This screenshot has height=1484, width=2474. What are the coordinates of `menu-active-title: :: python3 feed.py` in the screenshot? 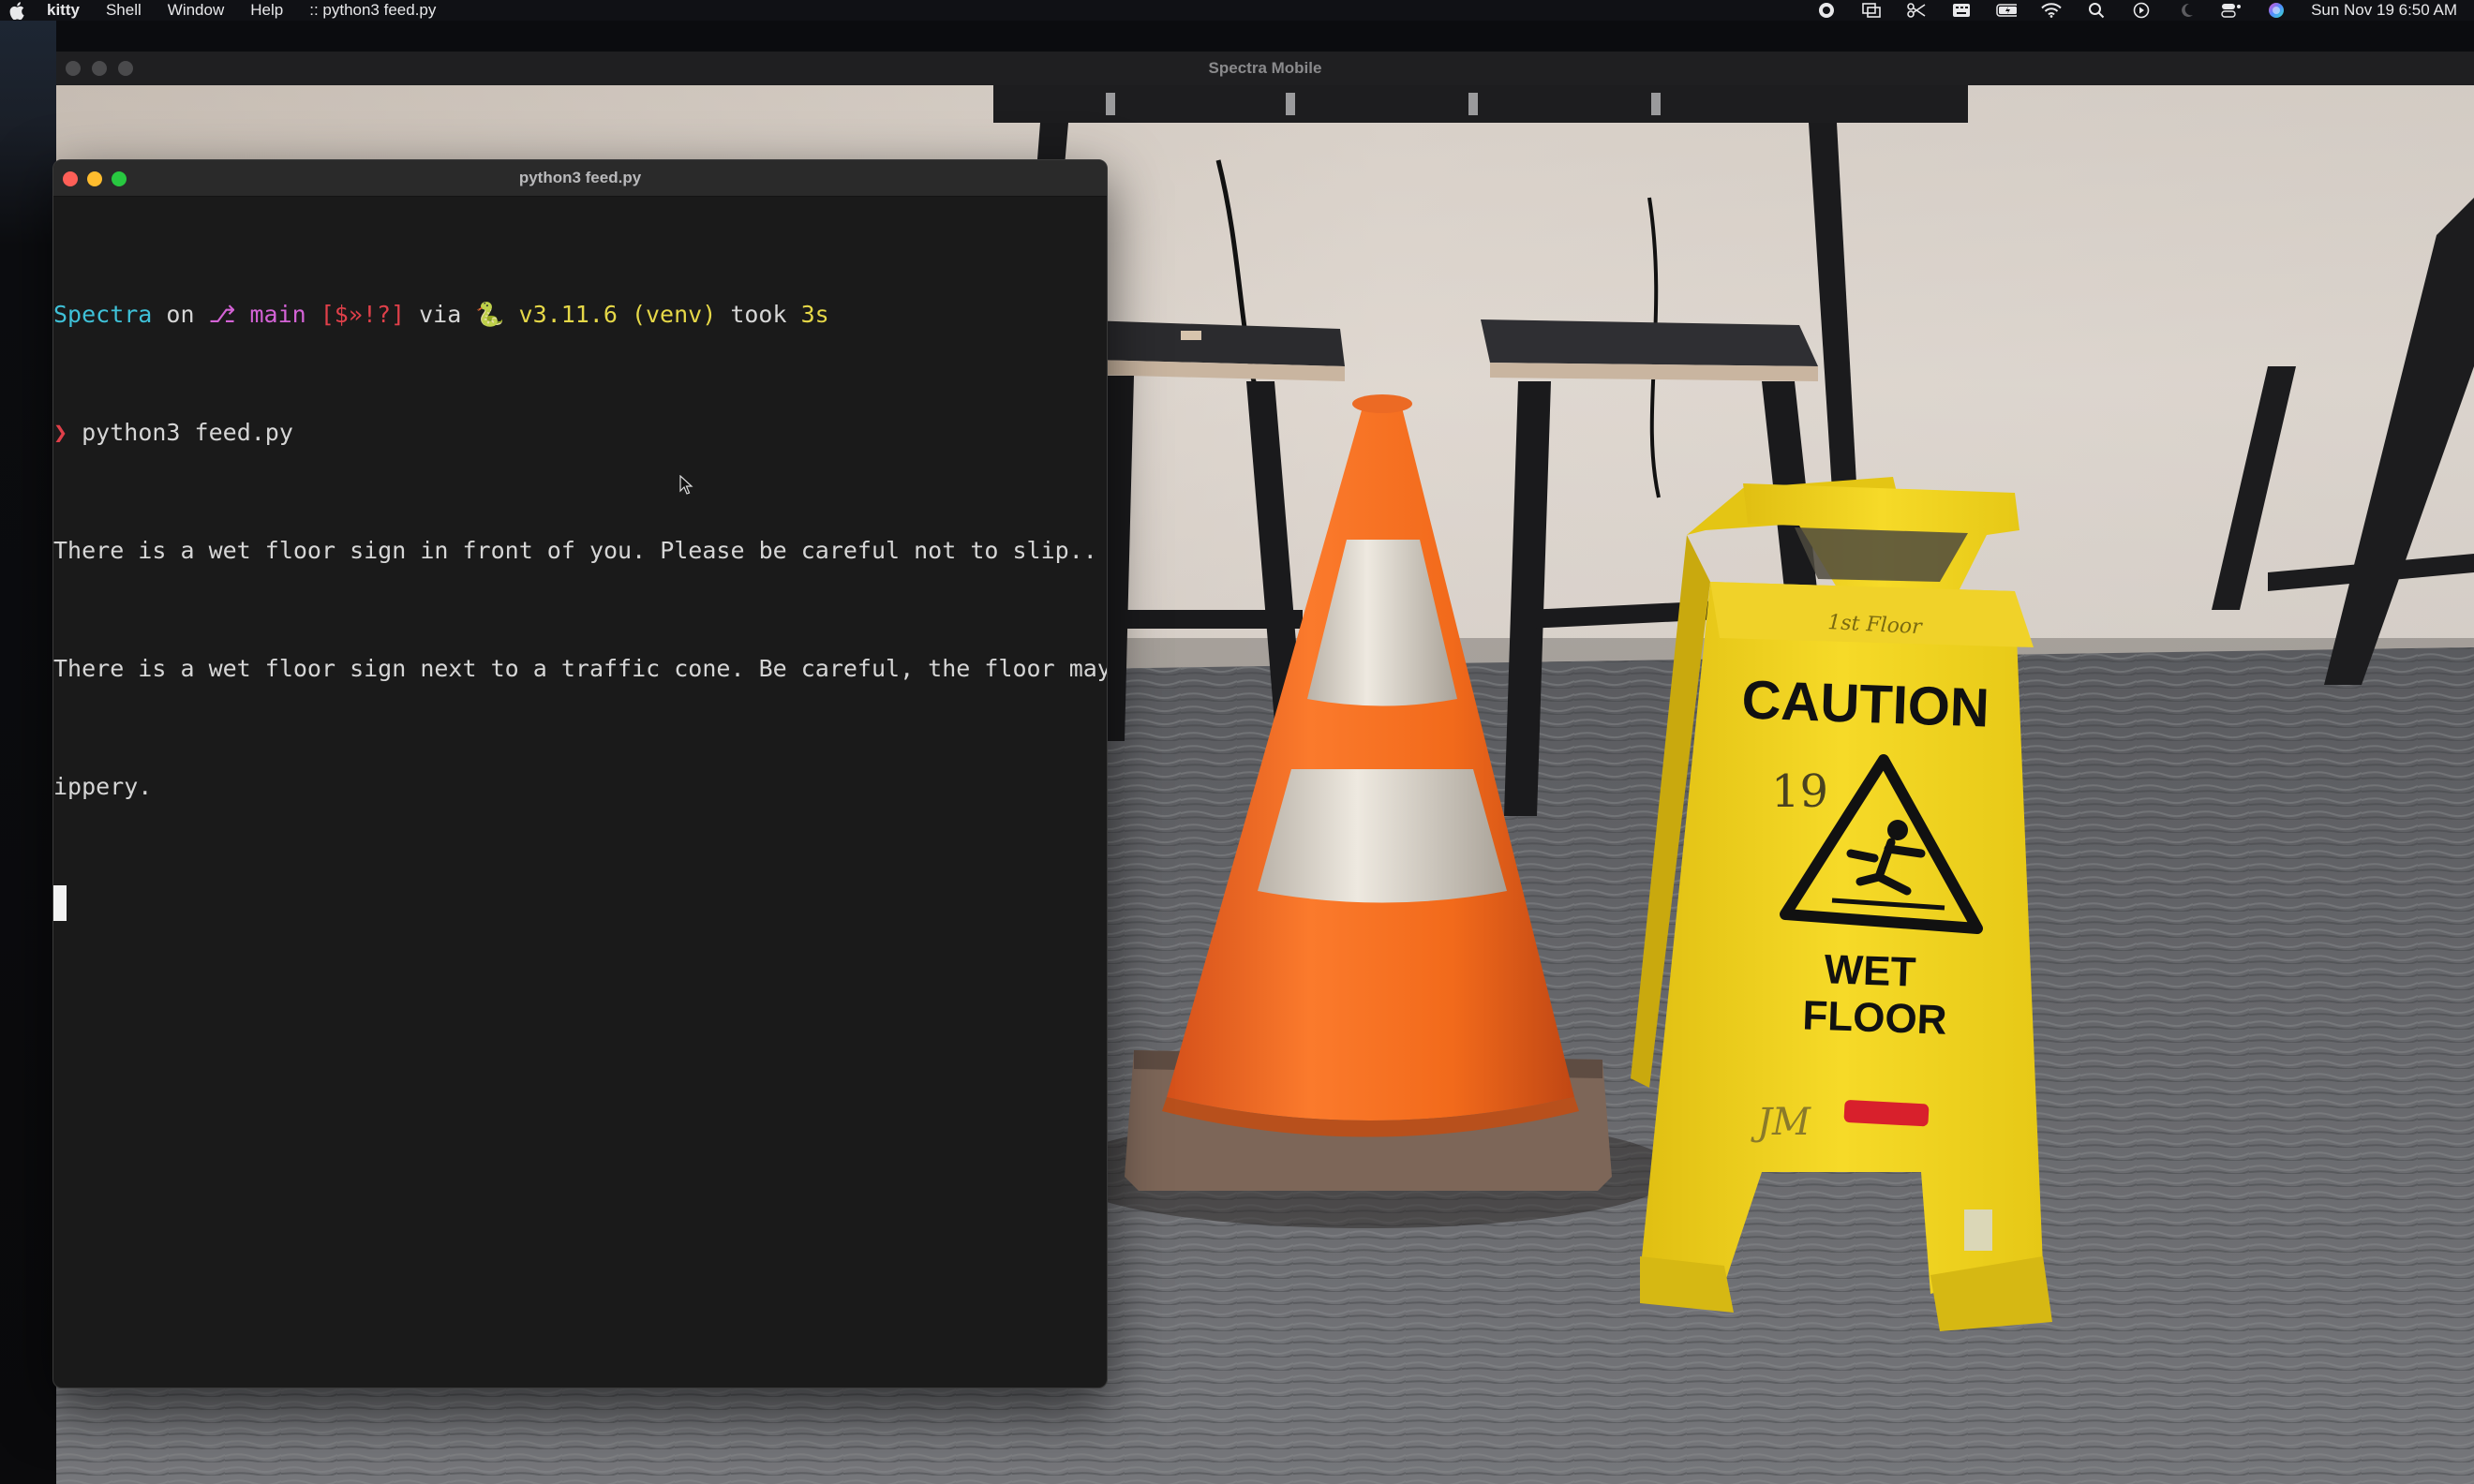 It's located at (372, 10).